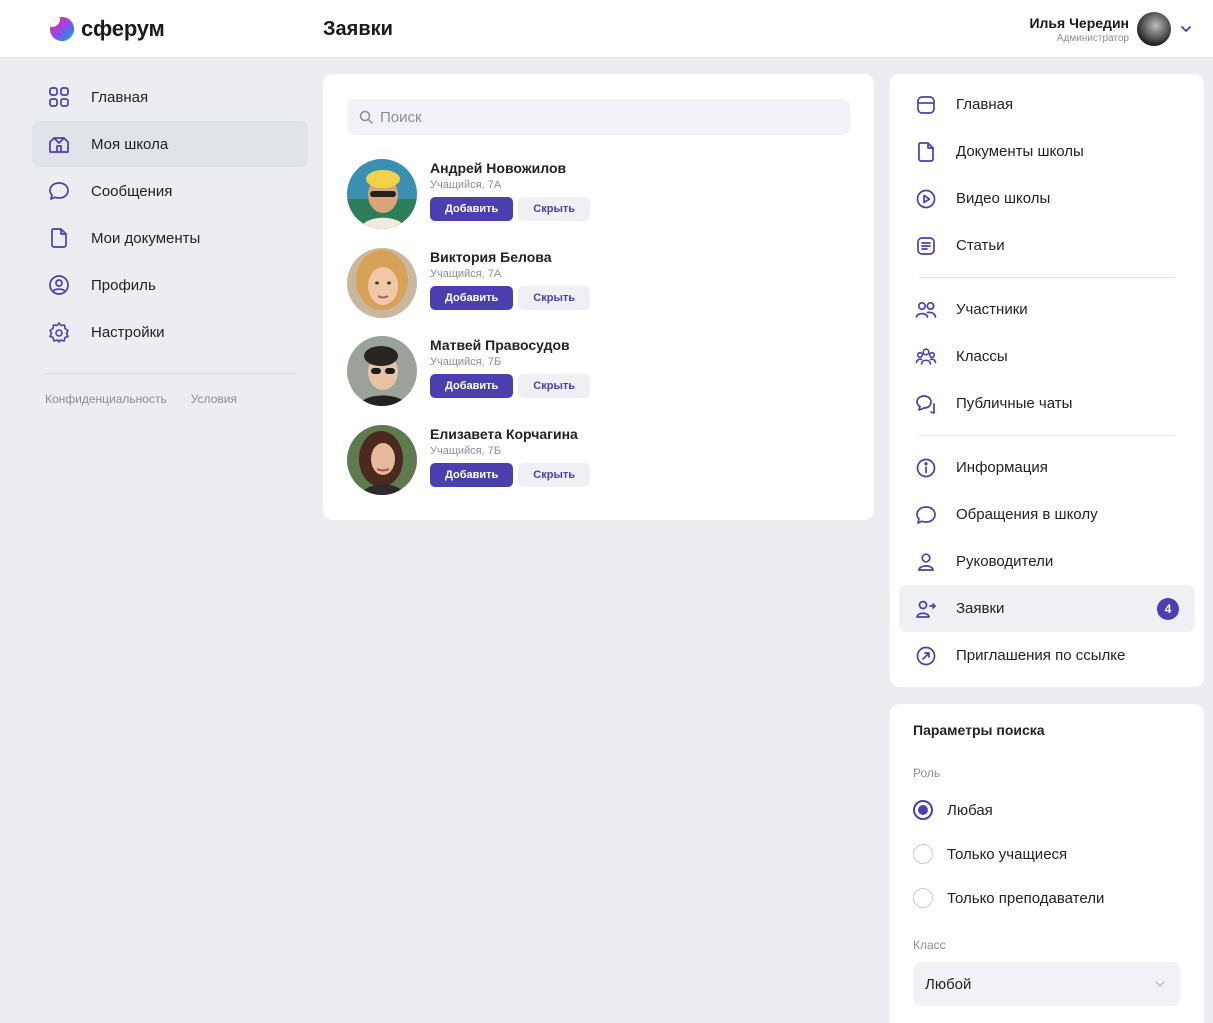  I want to click on article-icon, so click(926, 246).